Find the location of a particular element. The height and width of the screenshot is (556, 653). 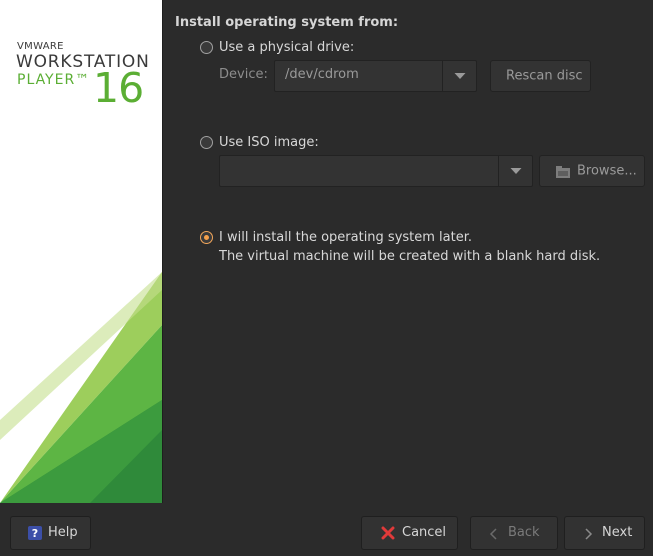

device-dropdown: /dev/cdrom is located at coordinates (375, 76).